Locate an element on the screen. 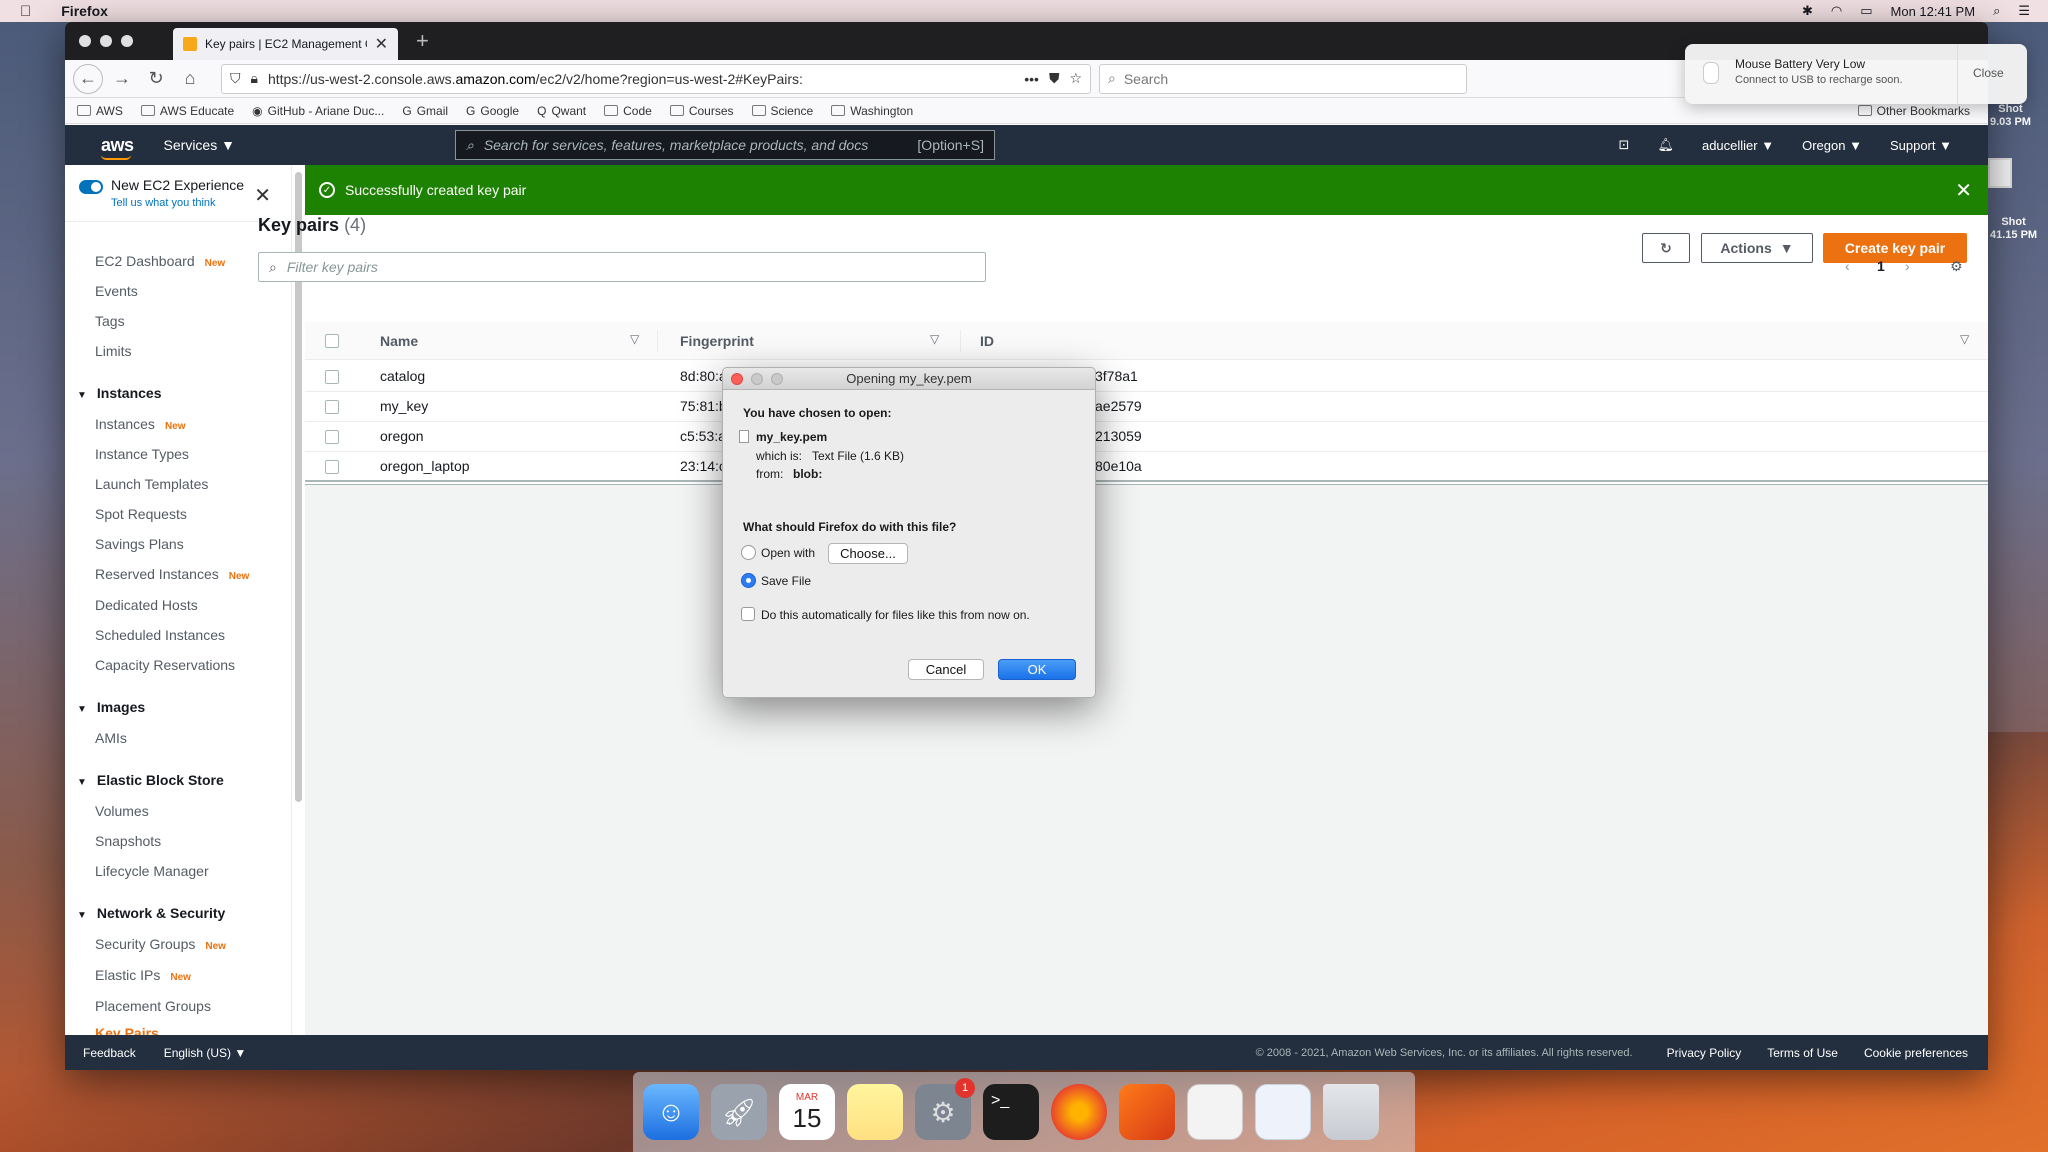 Image resolution: width=2048 pixels, height=1152 pixels. actions-button: Actions ▼ is located at coordinates (1757, 248).